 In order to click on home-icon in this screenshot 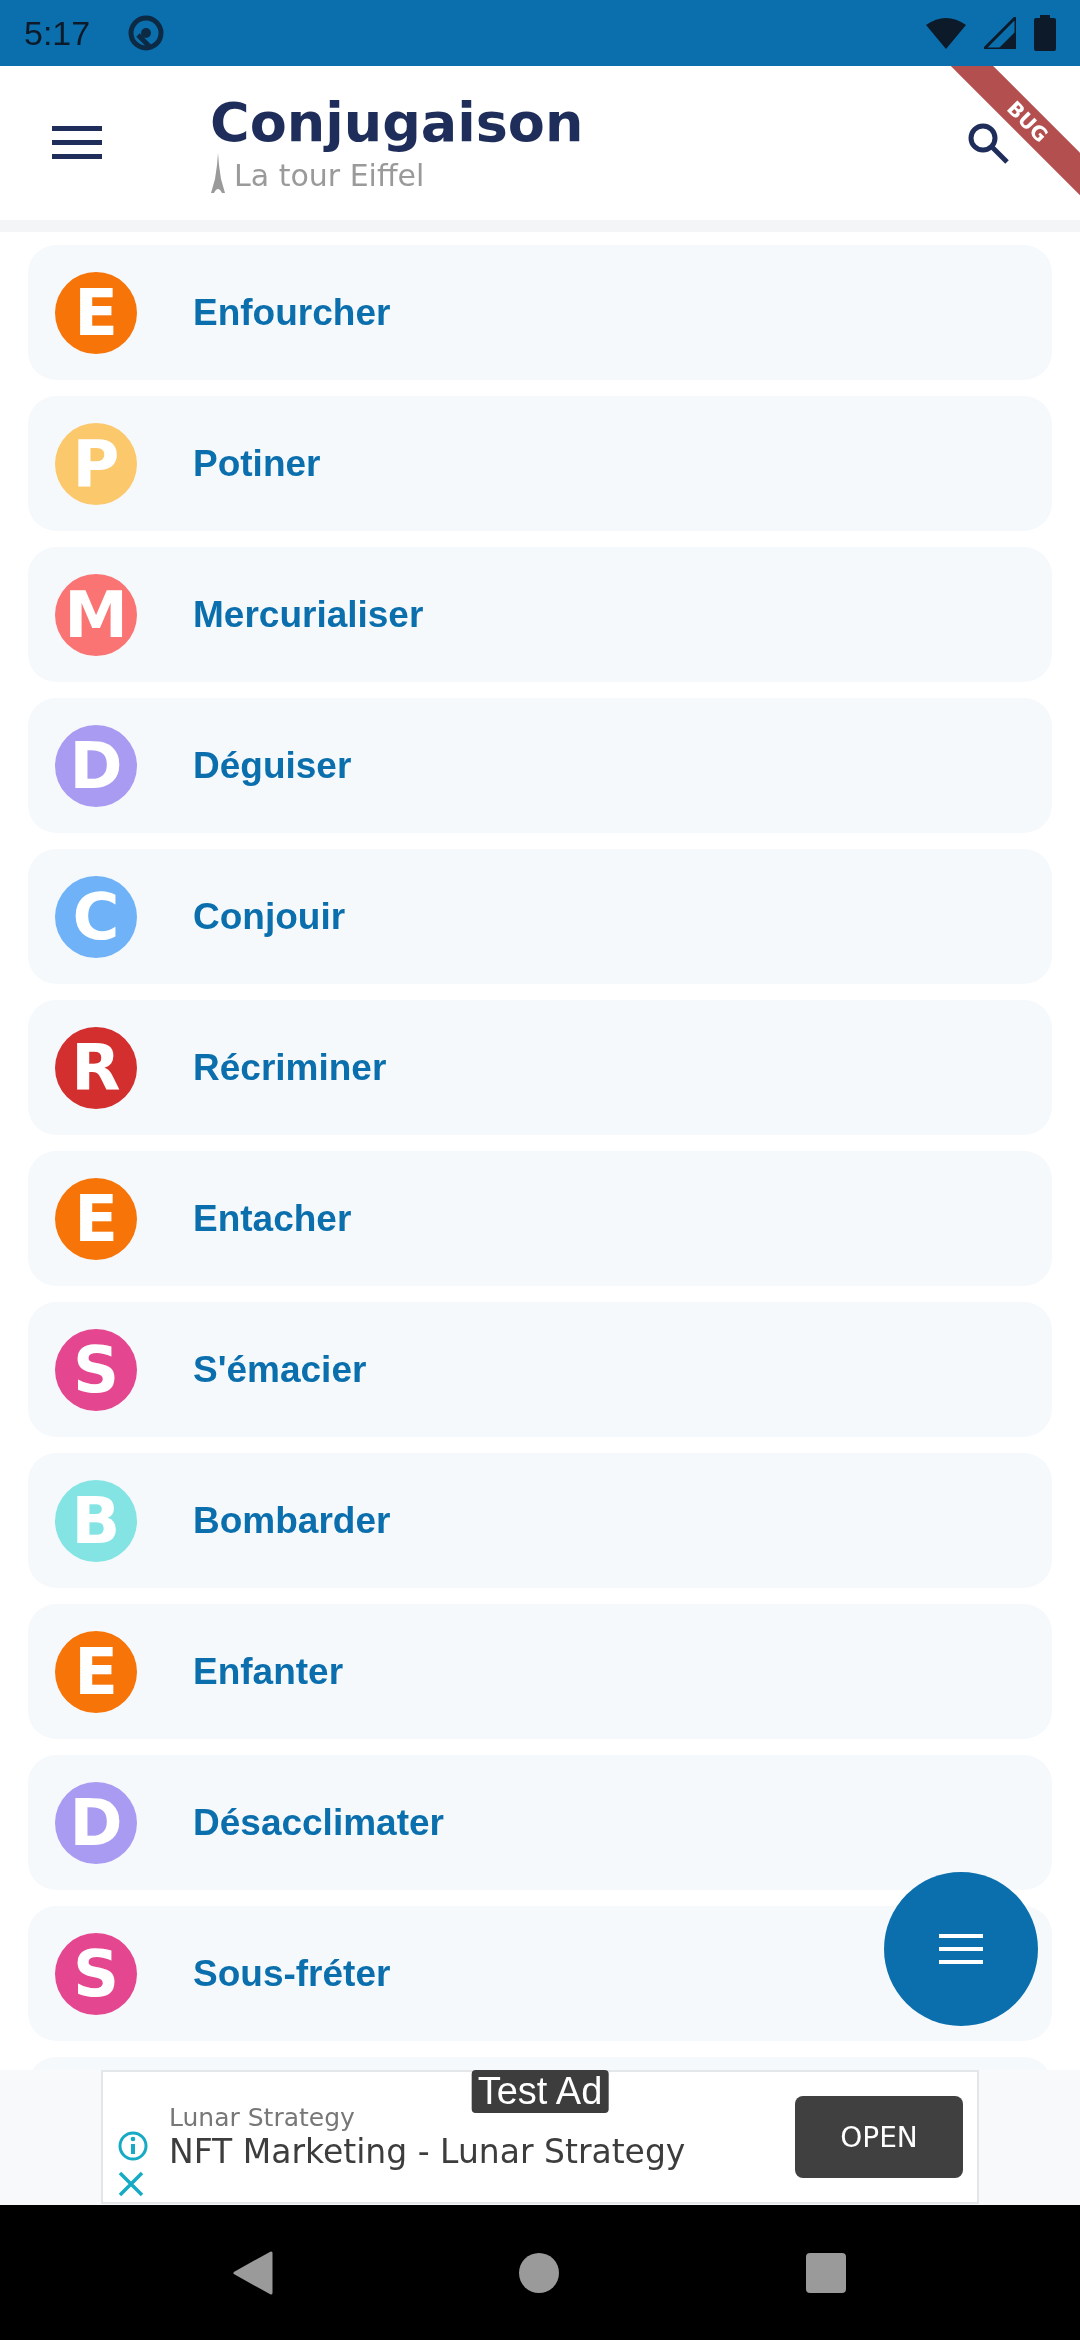, I will do `click(539, 2272)`.